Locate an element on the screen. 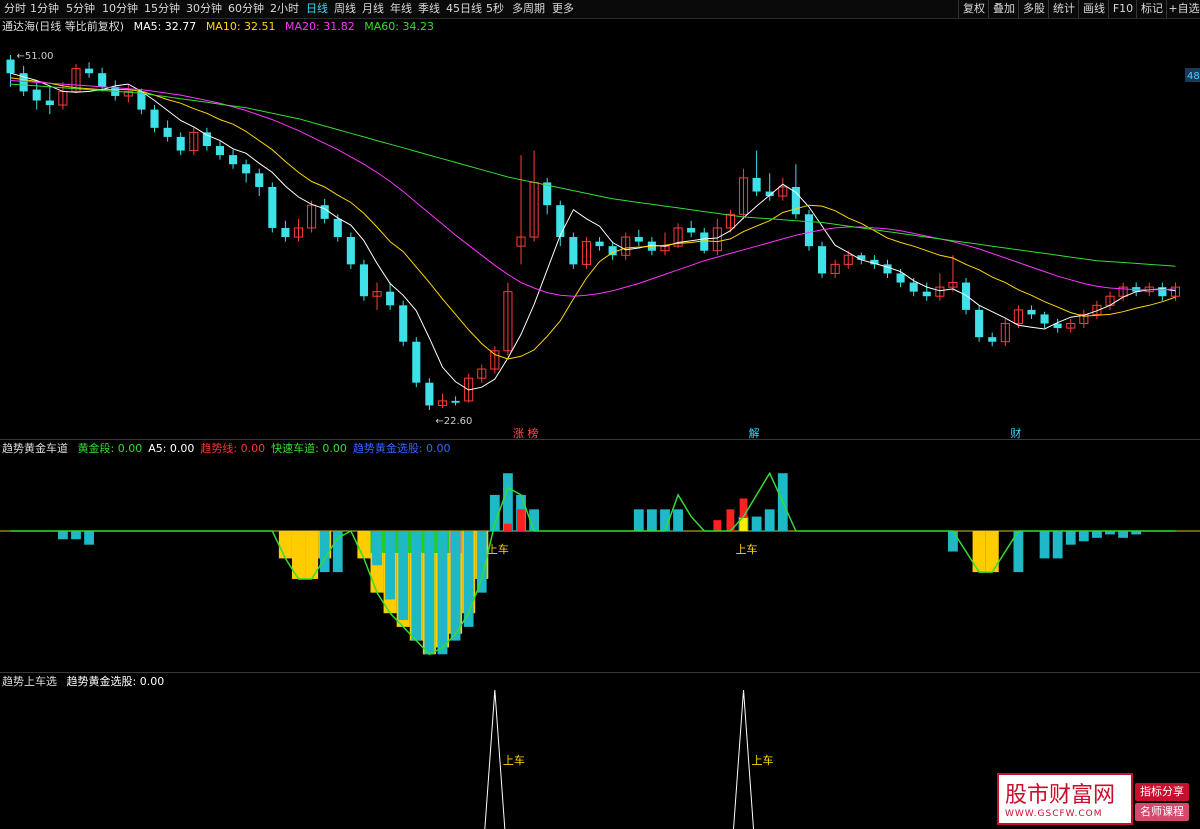 The width and height of the screenshot is (1200, 829). high-price-label: ←51.00 is located at coordinates (35, 56).